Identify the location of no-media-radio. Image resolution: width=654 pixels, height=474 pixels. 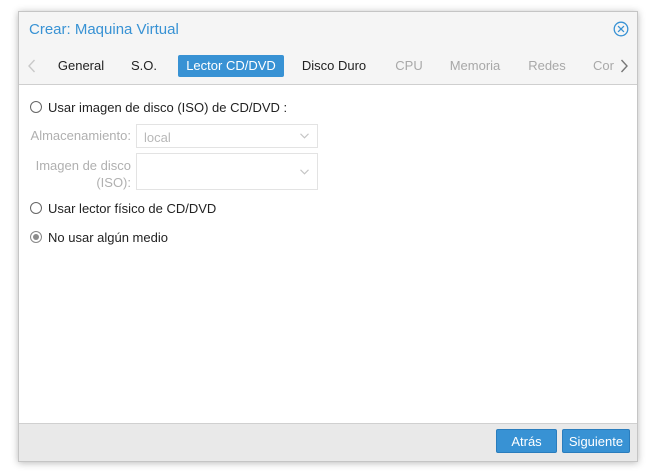
(36, 237).